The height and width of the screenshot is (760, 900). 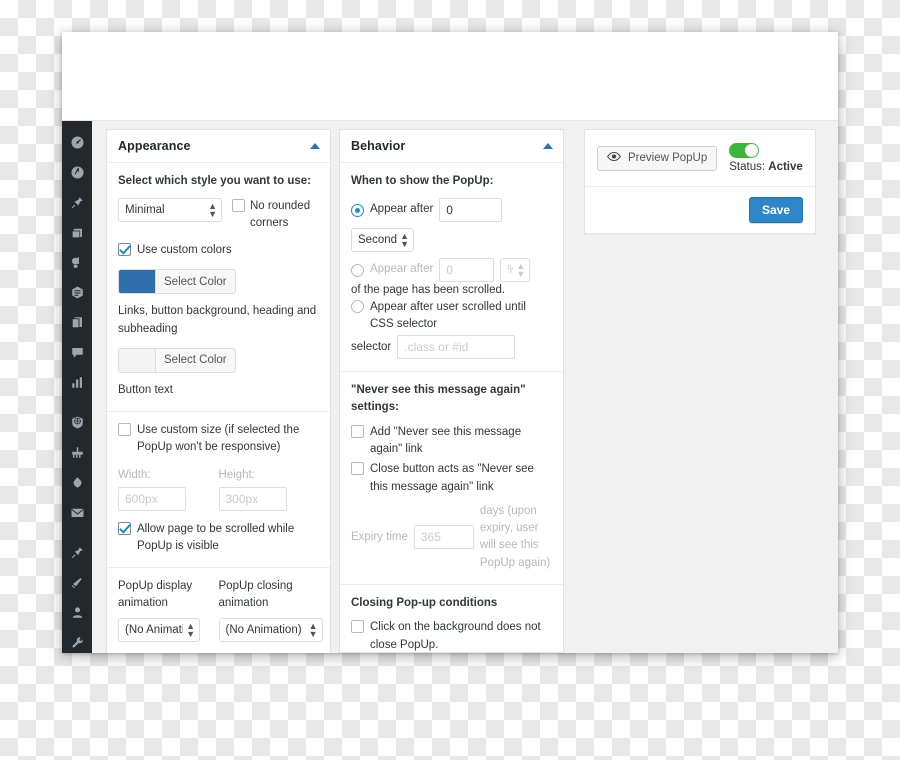 What do you see at coordinates (77, 482) in the screenshot?
I see `sidebar-item-plugins` at bounding box center [77, 482].